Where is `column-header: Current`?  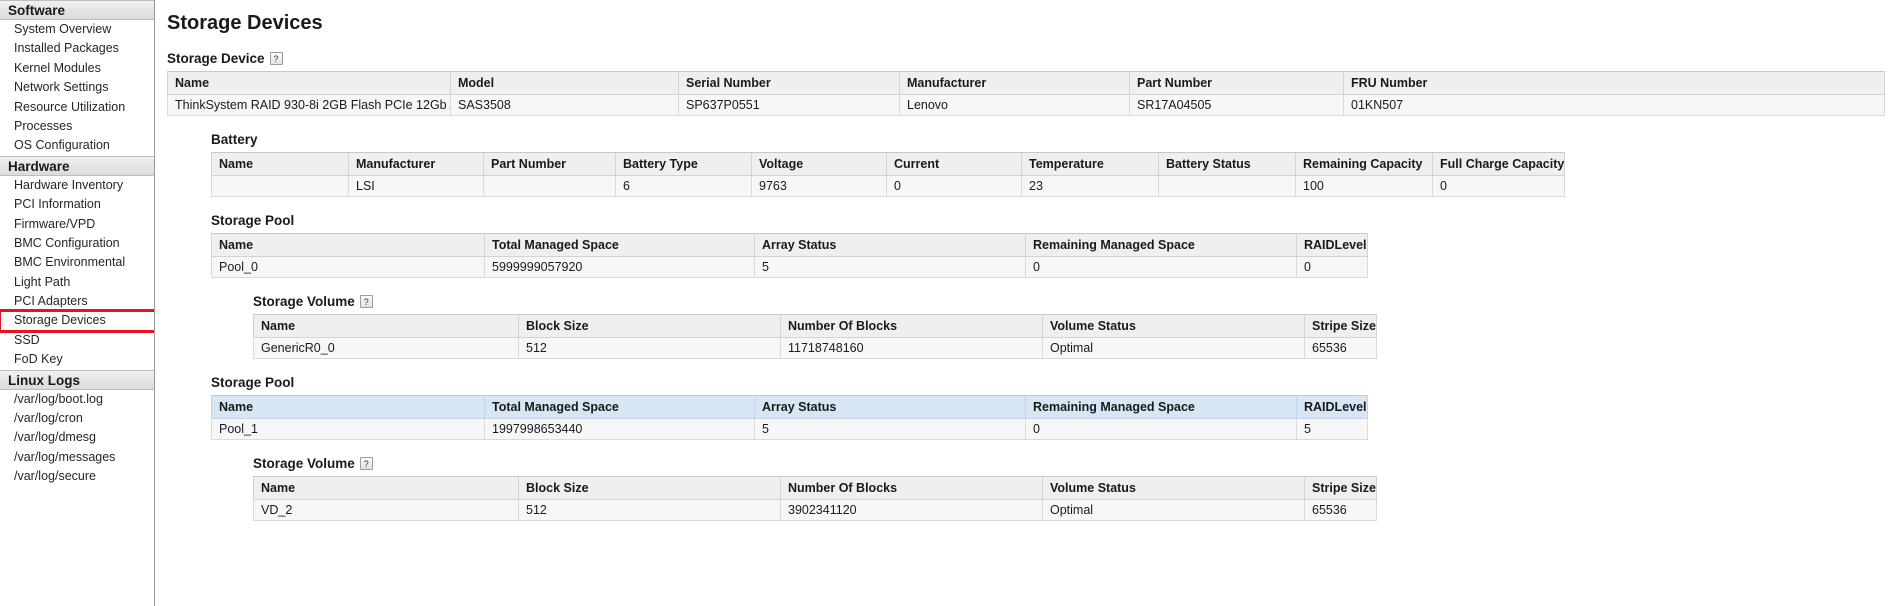
column-header: Current is located at coordinates (954, 164).